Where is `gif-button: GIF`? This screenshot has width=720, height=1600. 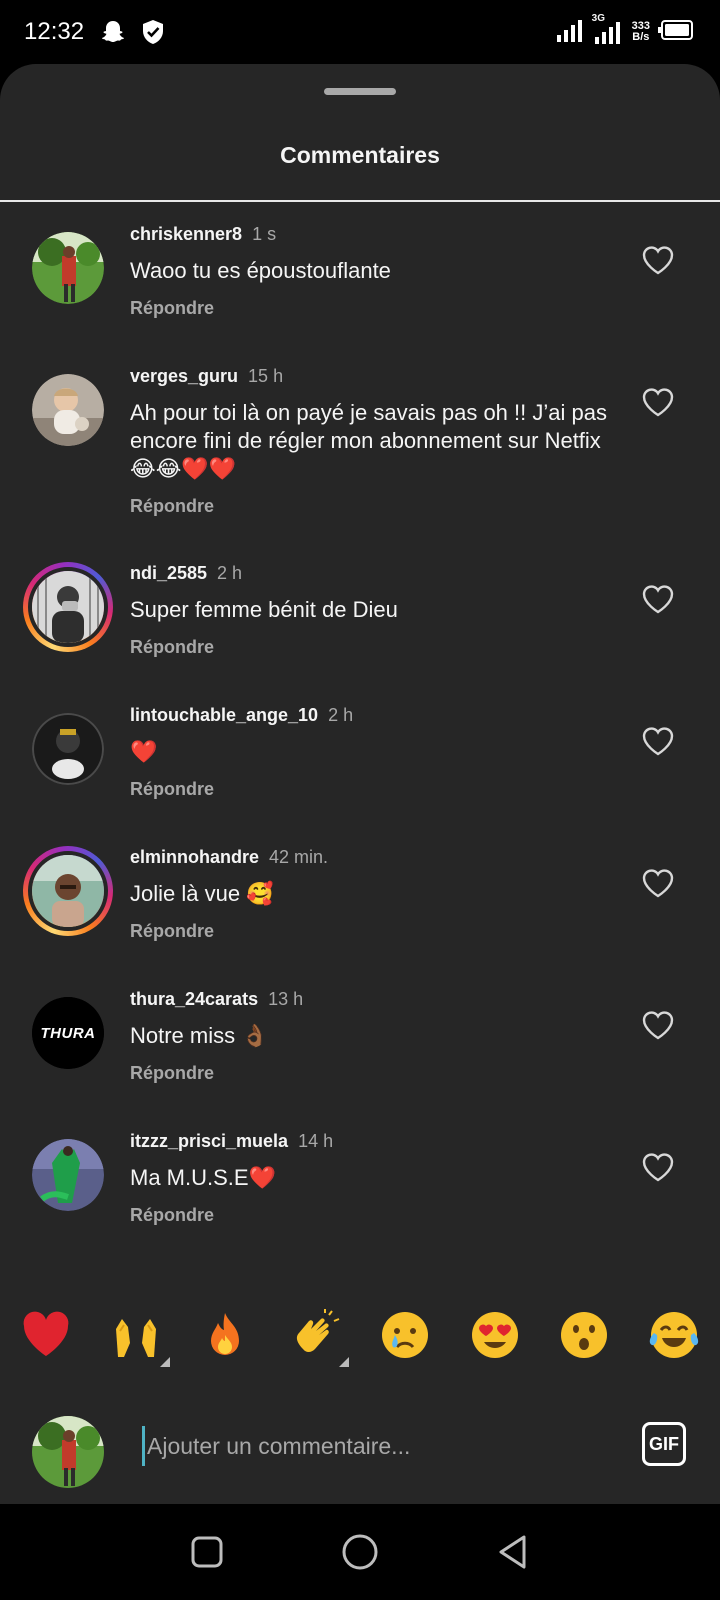 gif-button: GIF is located at coordinates (664, 1444).